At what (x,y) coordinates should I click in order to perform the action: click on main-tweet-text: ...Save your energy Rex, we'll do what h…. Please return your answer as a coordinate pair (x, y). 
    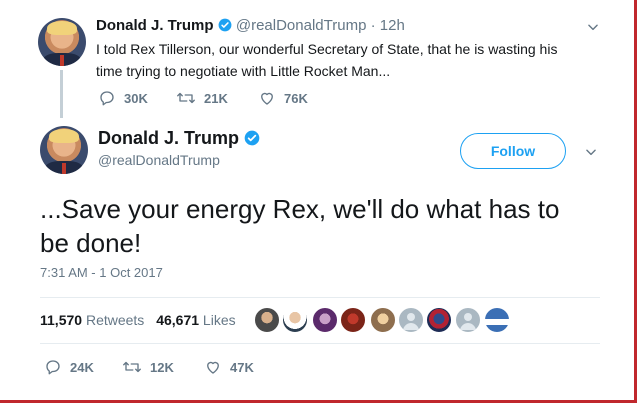
    Looking at the image, I should click on (299, 226).